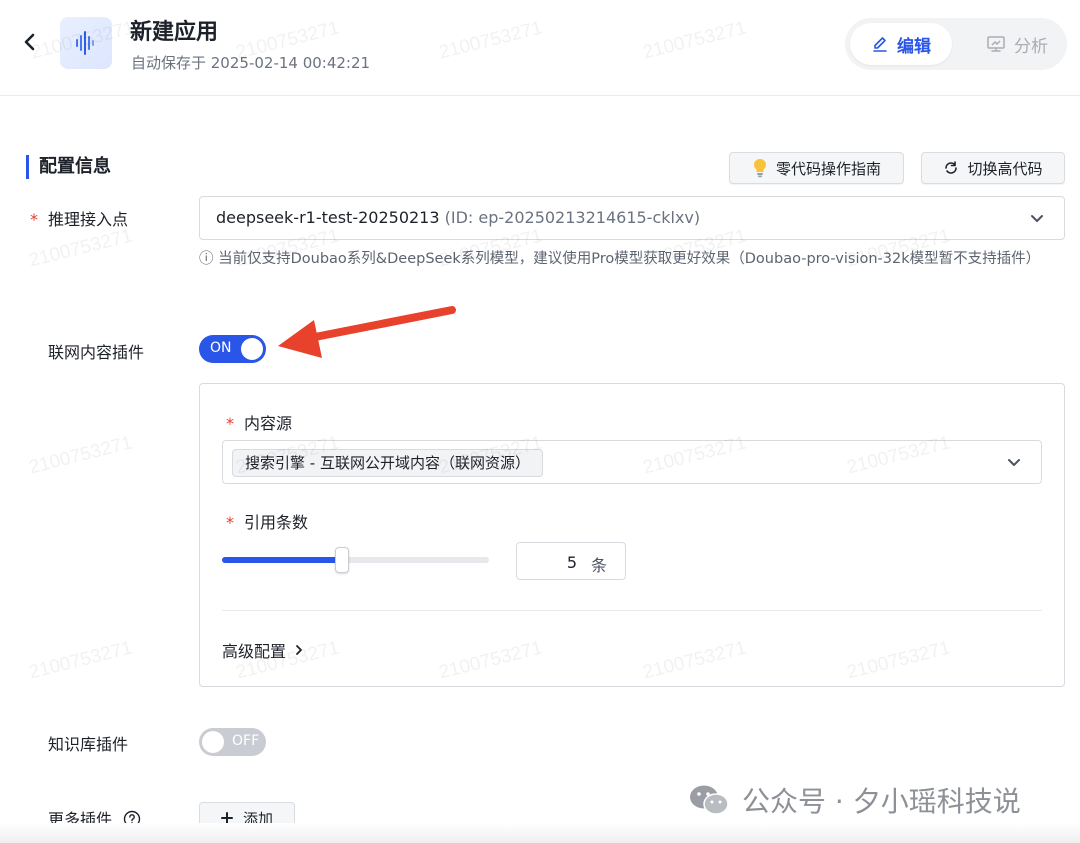  What do you see at coordinates (80, 819) in the screenshot?
I see `more-plugins-label-text: 更多插件` at bounding box center [80, 819].